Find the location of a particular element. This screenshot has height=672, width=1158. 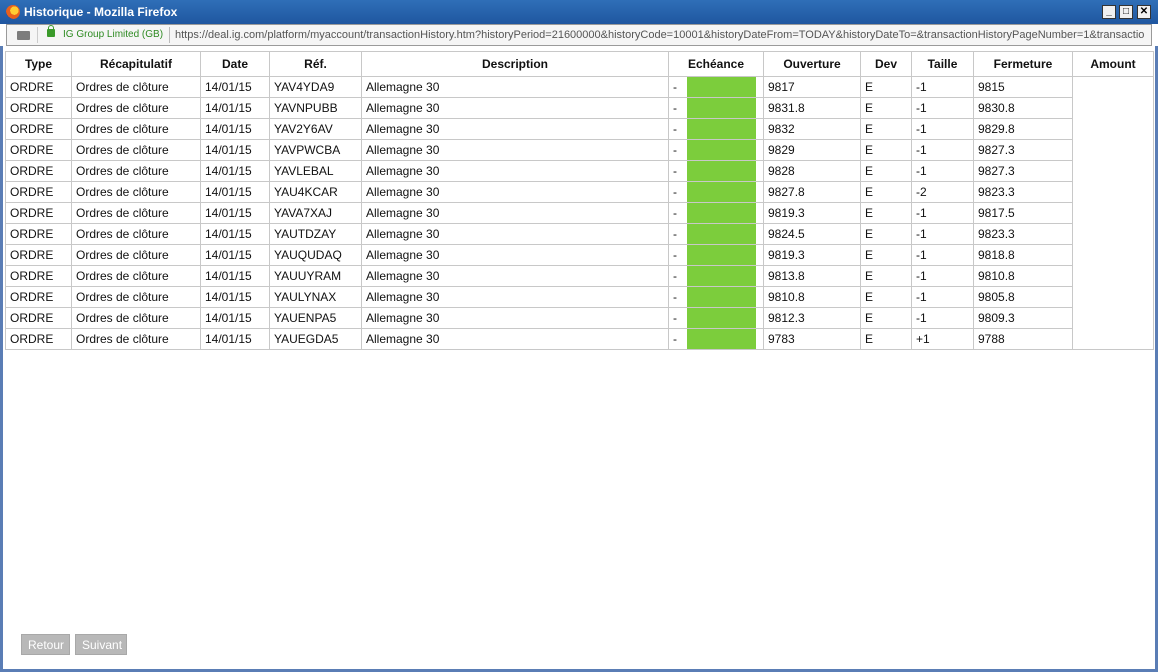

cell-ref: YAV2Y6AV is located at coordinates (315, 129).